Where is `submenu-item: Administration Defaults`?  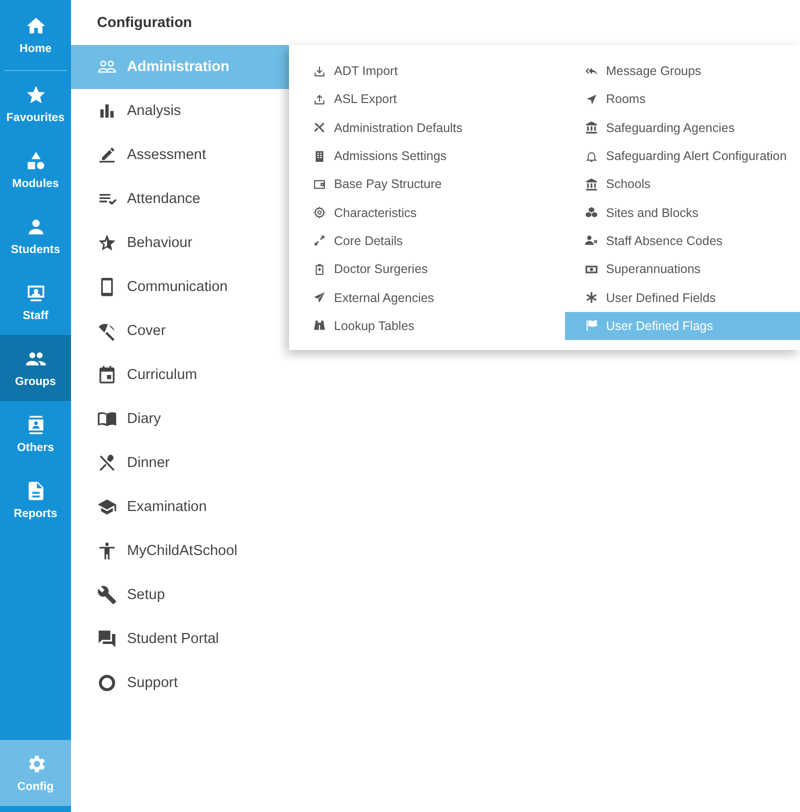
submenu-item: Administration Defaults is located at coordinates (427, 128).